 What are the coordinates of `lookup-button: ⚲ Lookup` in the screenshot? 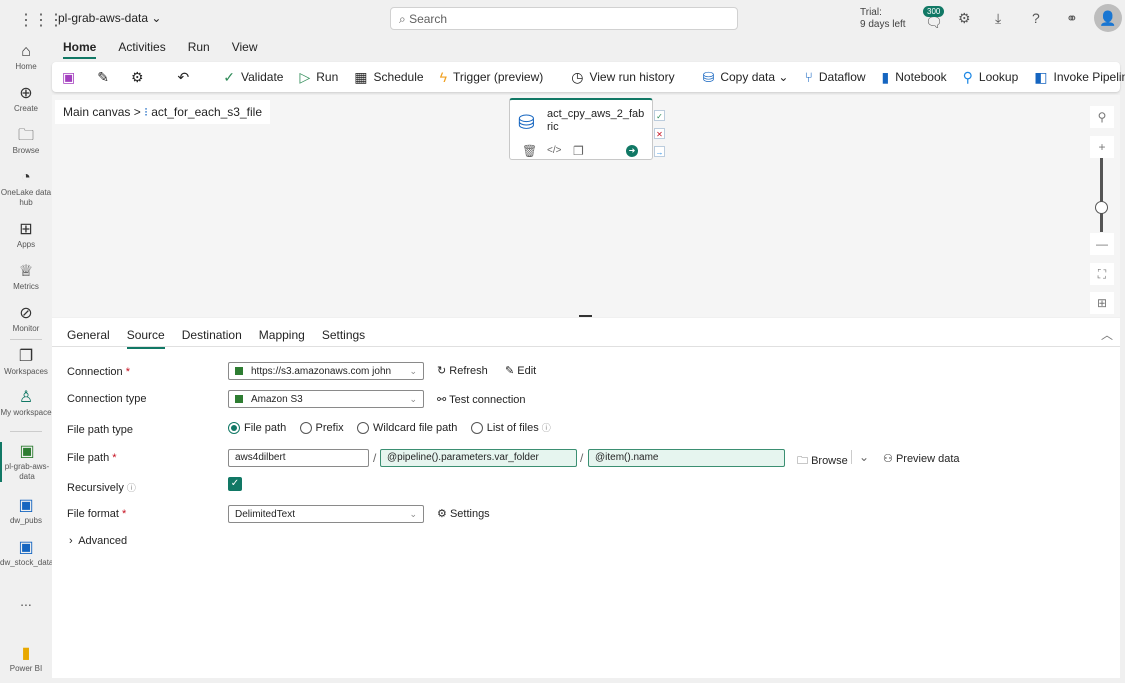 It's located at (991, 77).